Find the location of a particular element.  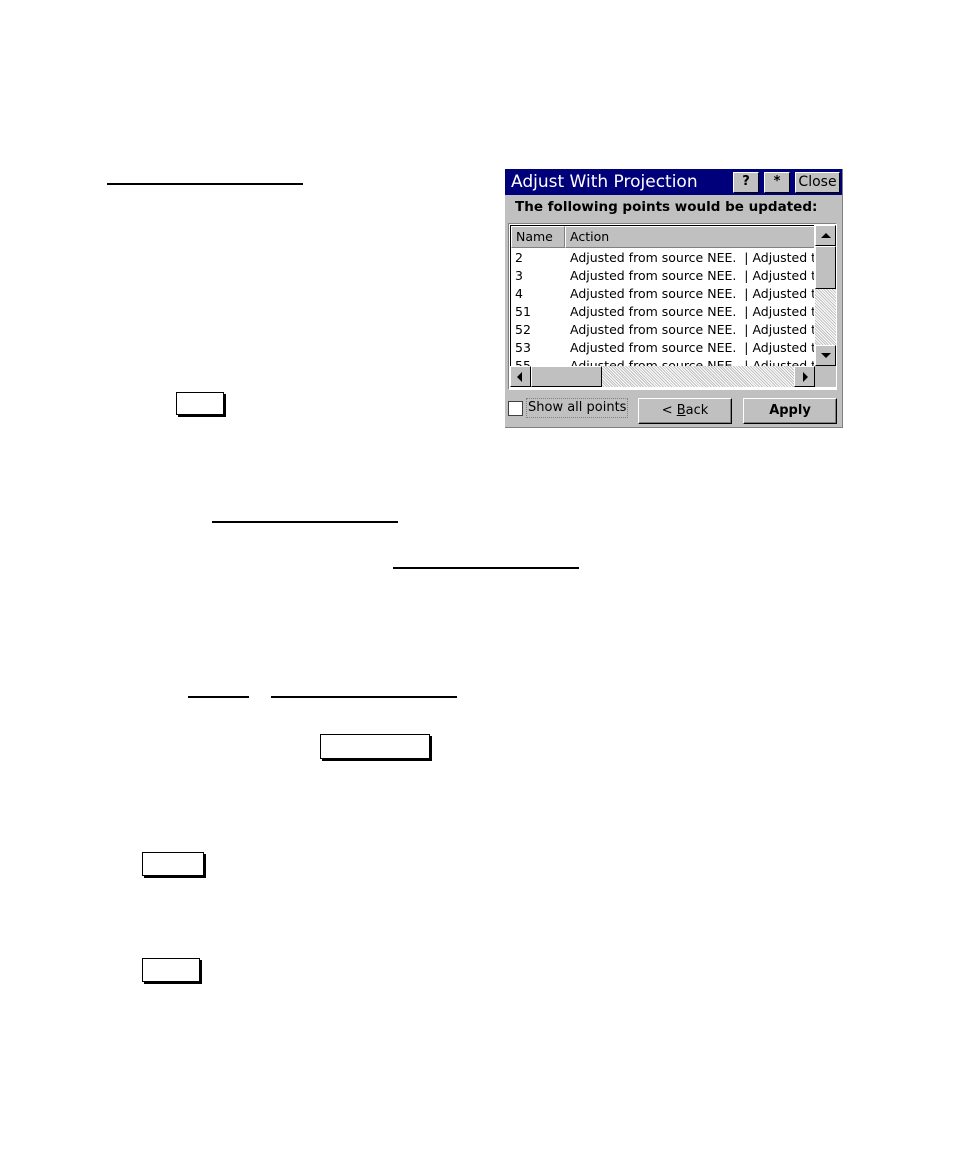

point-name: 4 is located at coordinates (519, 293).